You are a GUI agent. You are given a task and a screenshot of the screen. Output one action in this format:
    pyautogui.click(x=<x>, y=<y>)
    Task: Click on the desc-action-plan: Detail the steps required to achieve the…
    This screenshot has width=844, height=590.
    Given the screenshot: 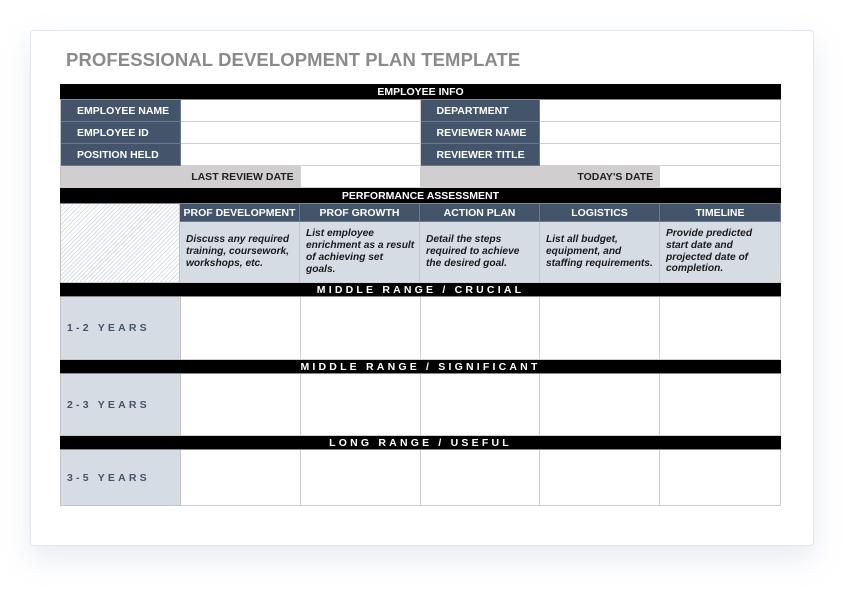 What is the action you would take?
    pyautogui.click(x=480, y=252)
    